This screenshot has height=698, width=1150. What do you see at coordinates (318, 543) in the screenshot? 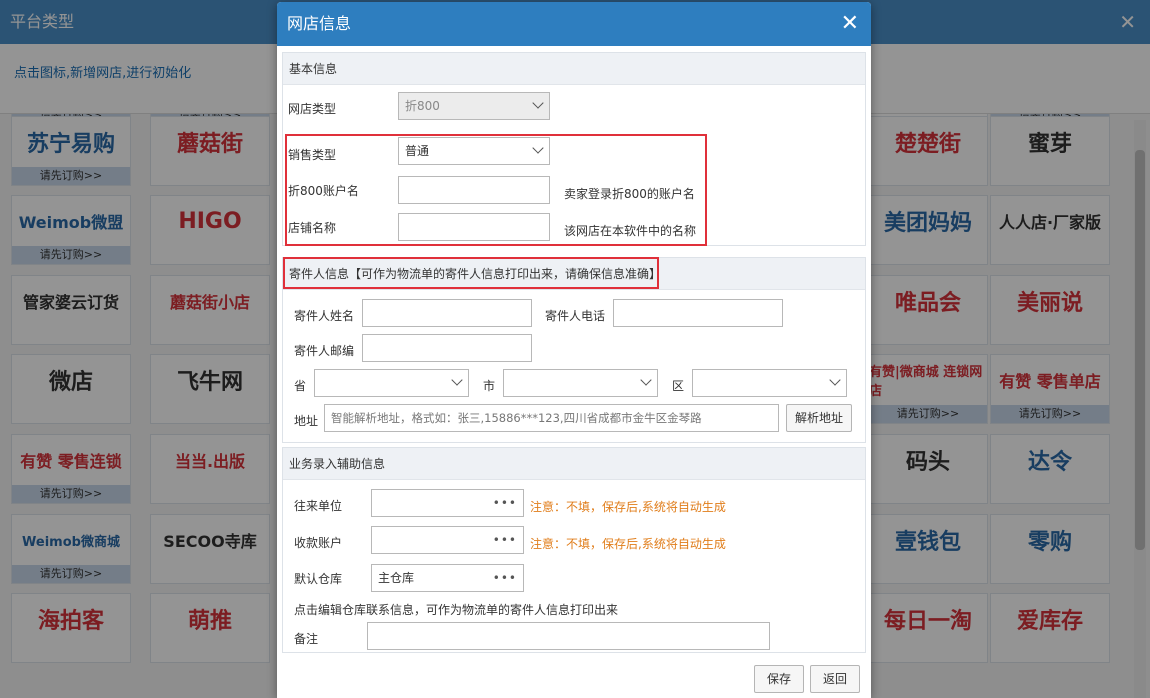
I see `receipt-account-label: 收款账户` at bounding box center [318, 543].